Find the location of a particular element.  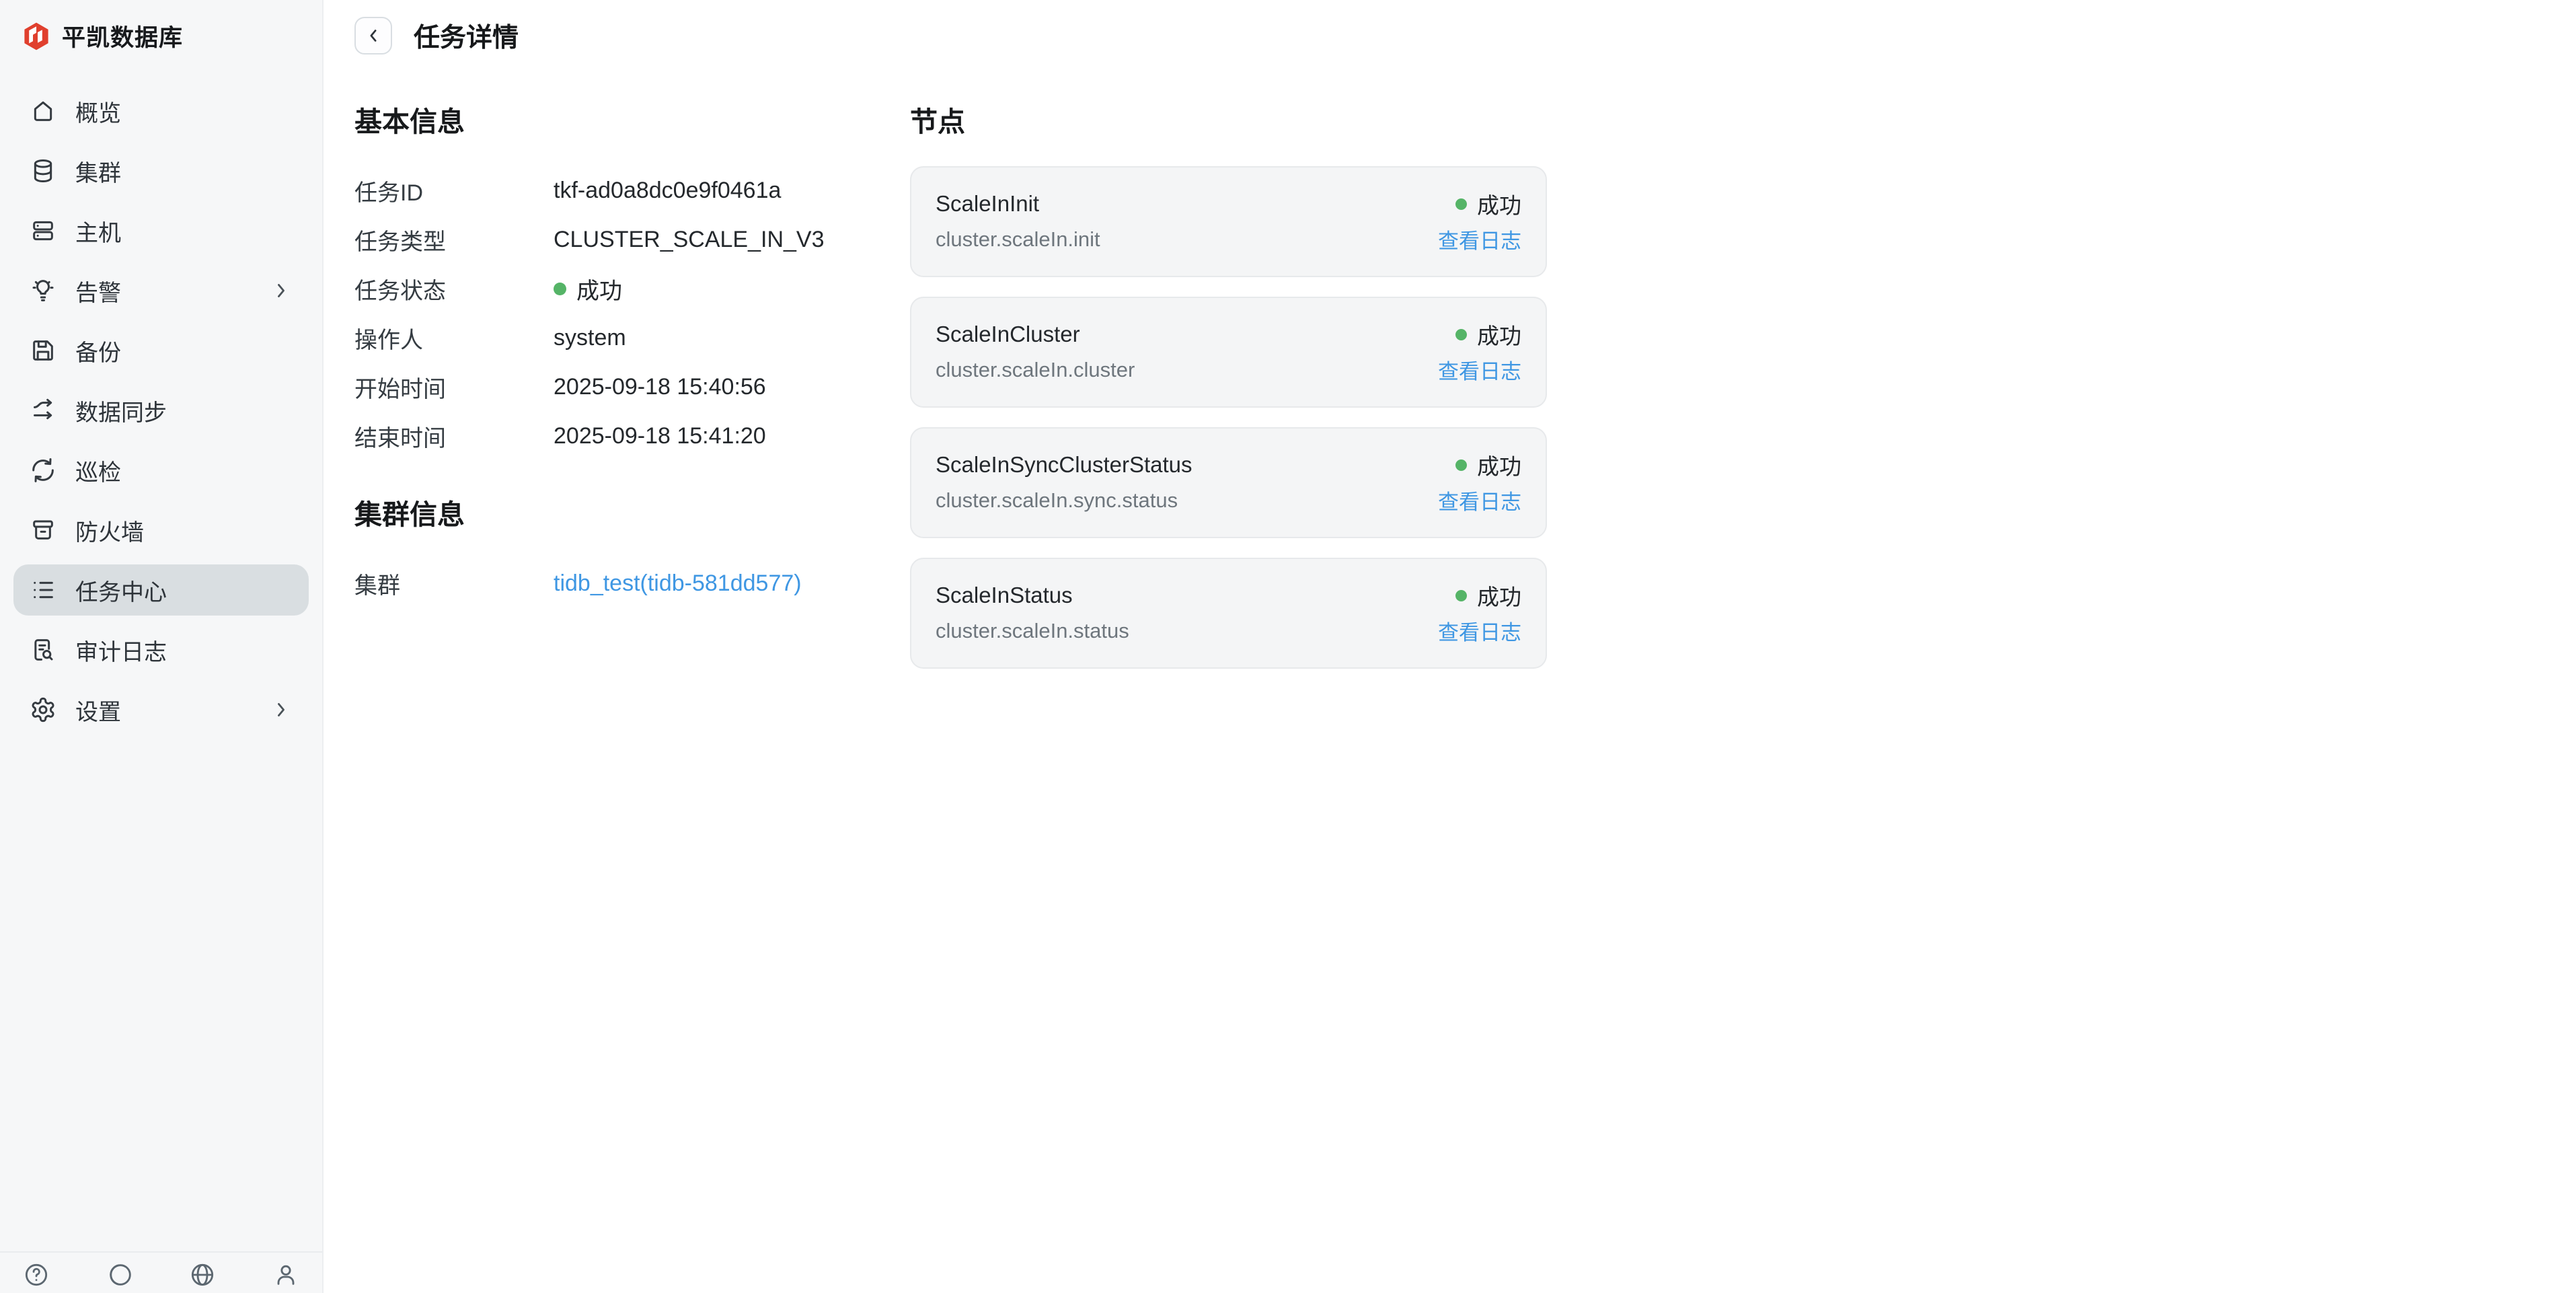

help-icon is located at coordinates (36, 1275).